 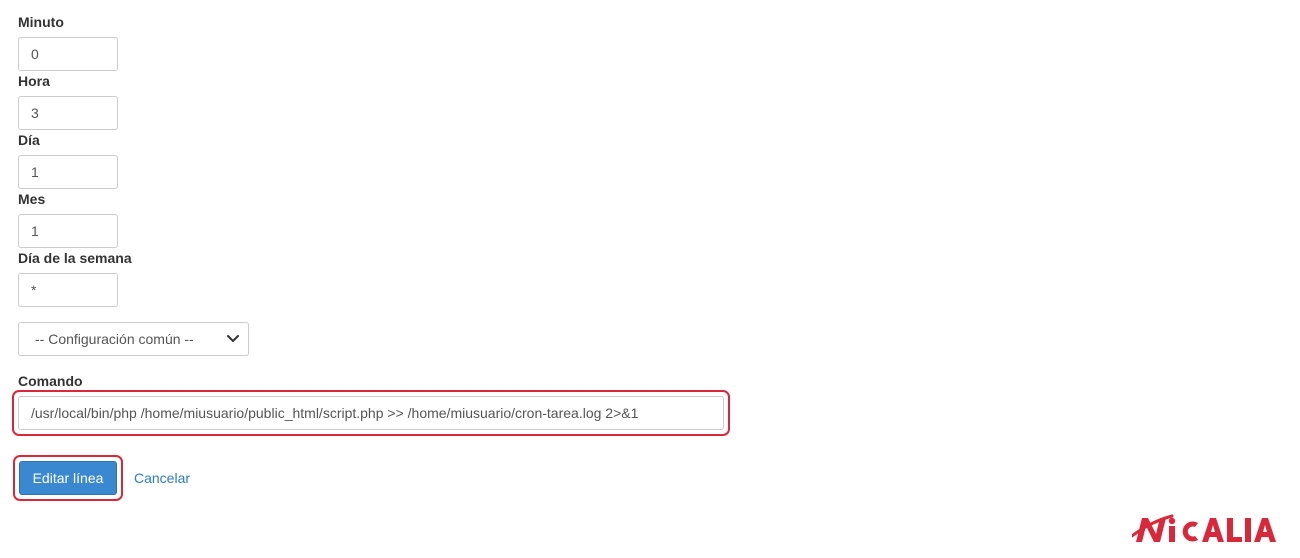 I want to click on minute-label: Minuto, so click(x=41, y=22).